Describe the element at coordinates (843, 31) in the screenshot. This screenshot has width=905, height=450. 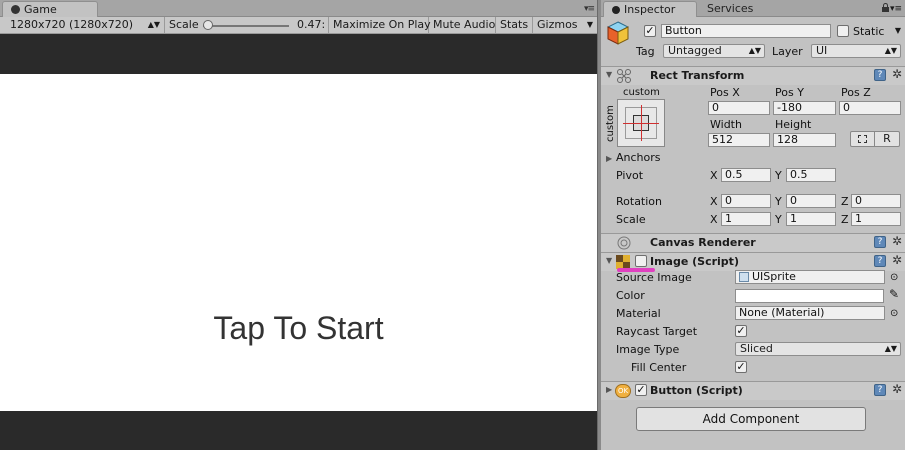
I see `static-checkbox` at that location.